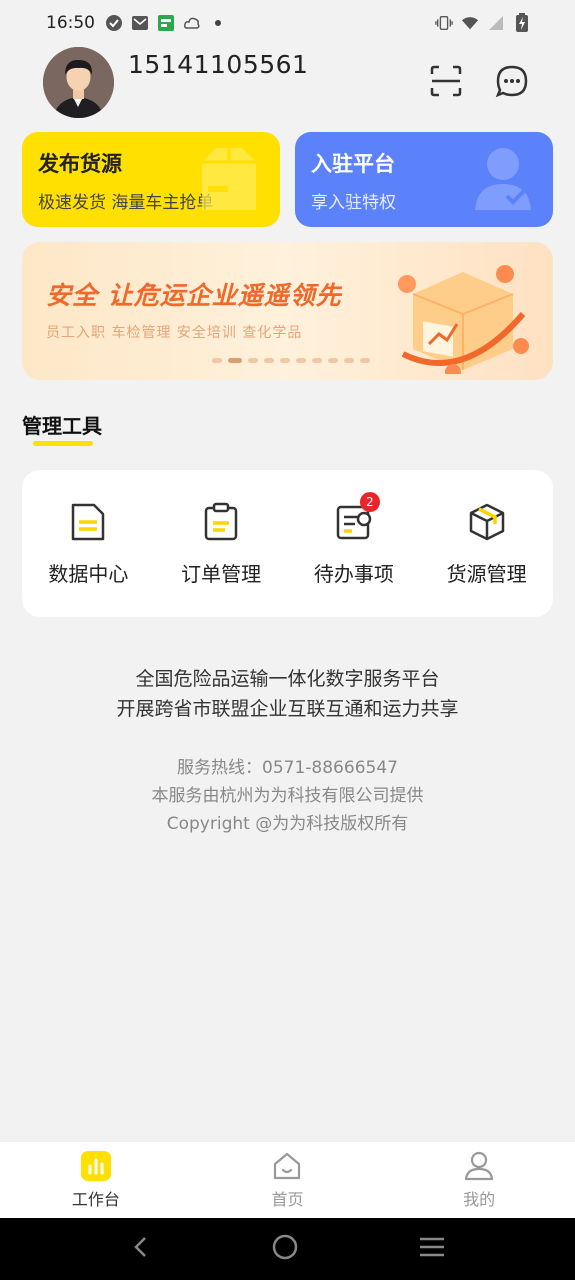  I want to click on recents-menu-icon, so click(432, 1249).